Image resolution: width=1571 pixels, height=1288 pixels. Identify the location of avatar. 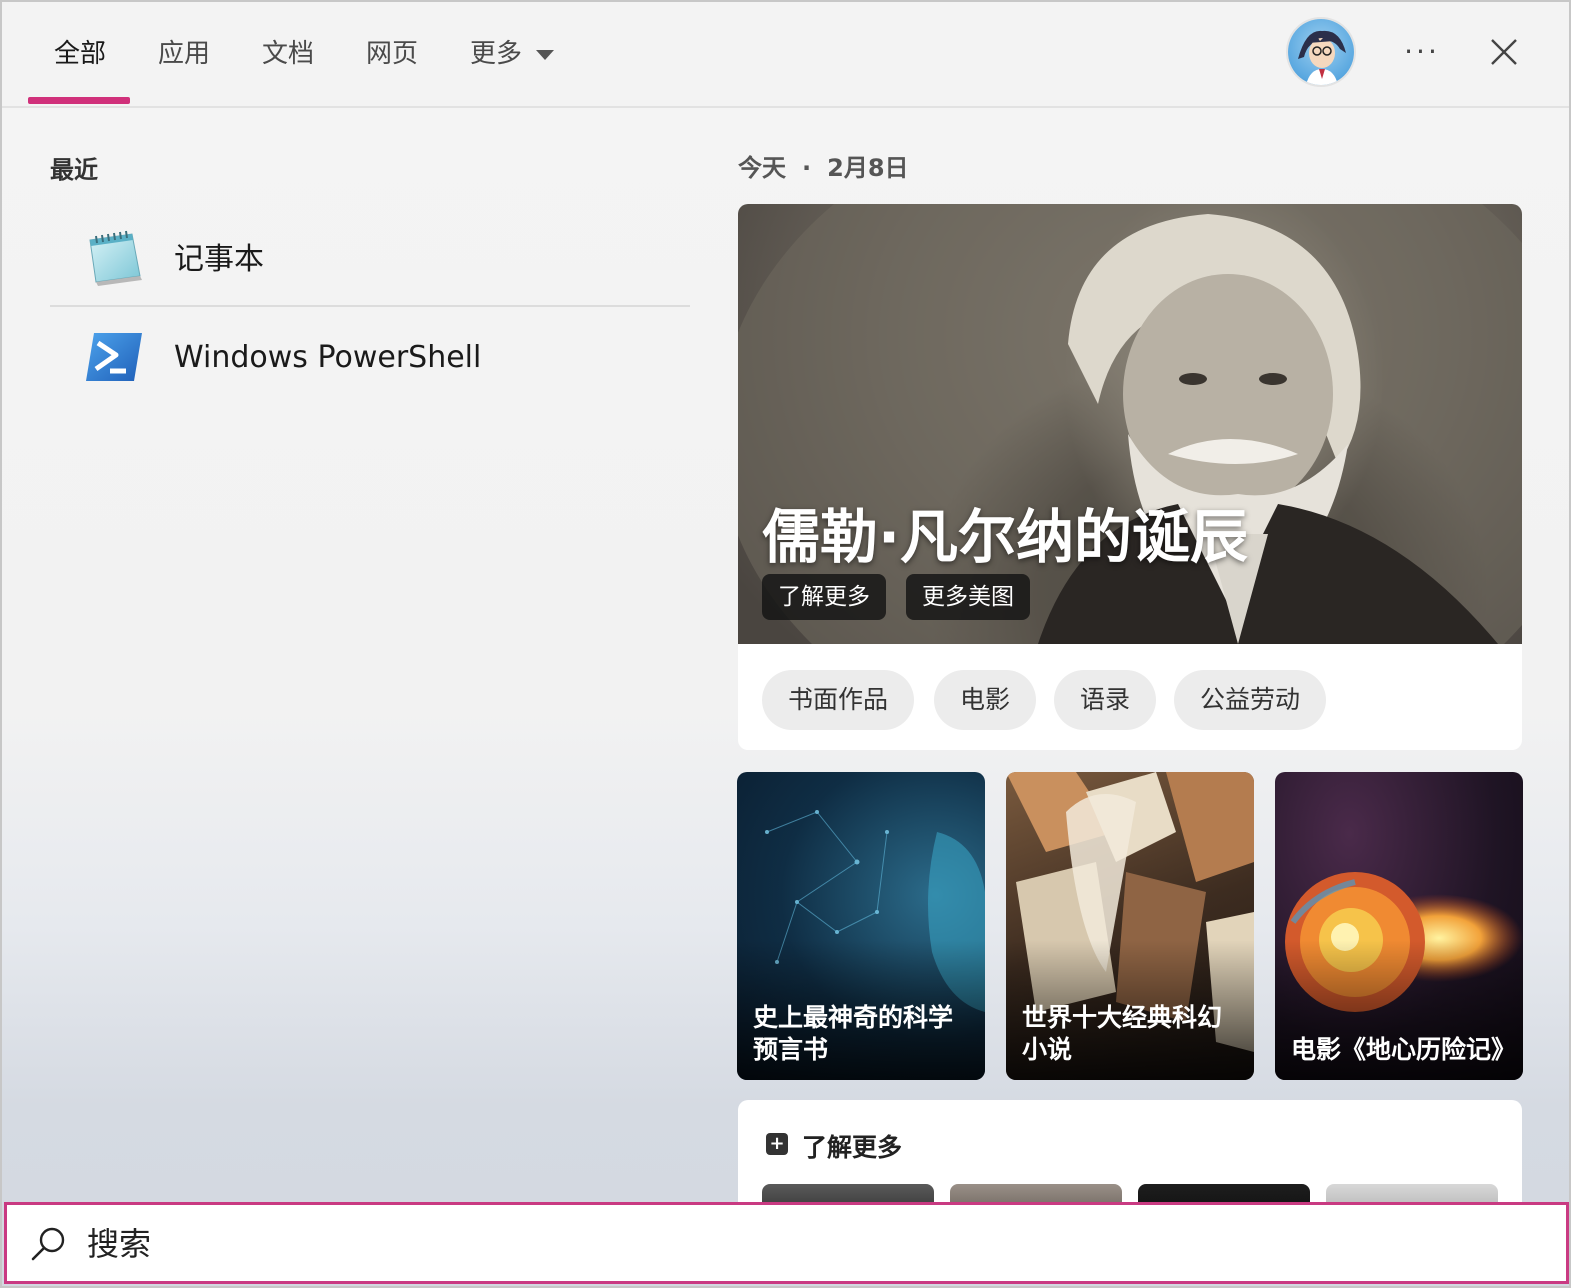
(1321, 52).